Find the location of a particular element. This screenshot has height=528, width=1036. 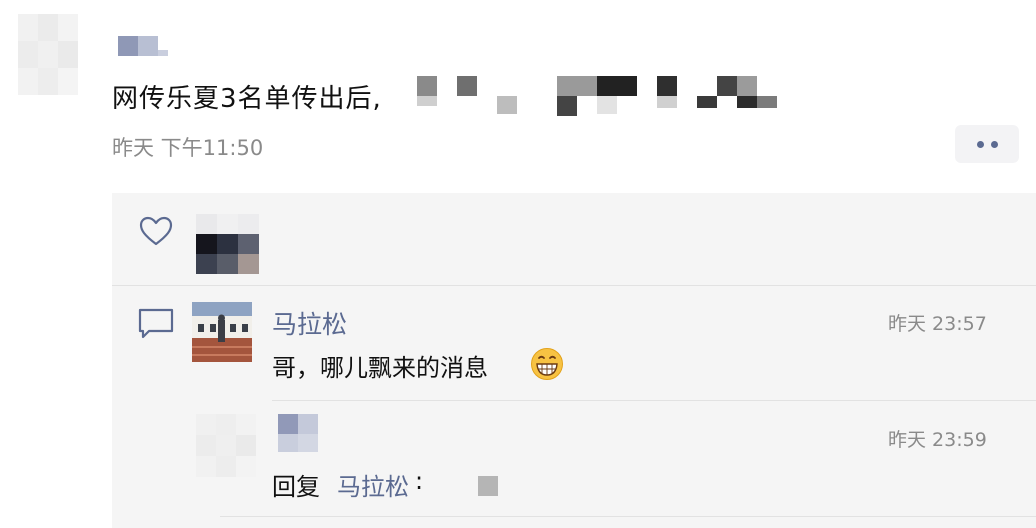

liker-avatar is located at coordinates (228, 244).